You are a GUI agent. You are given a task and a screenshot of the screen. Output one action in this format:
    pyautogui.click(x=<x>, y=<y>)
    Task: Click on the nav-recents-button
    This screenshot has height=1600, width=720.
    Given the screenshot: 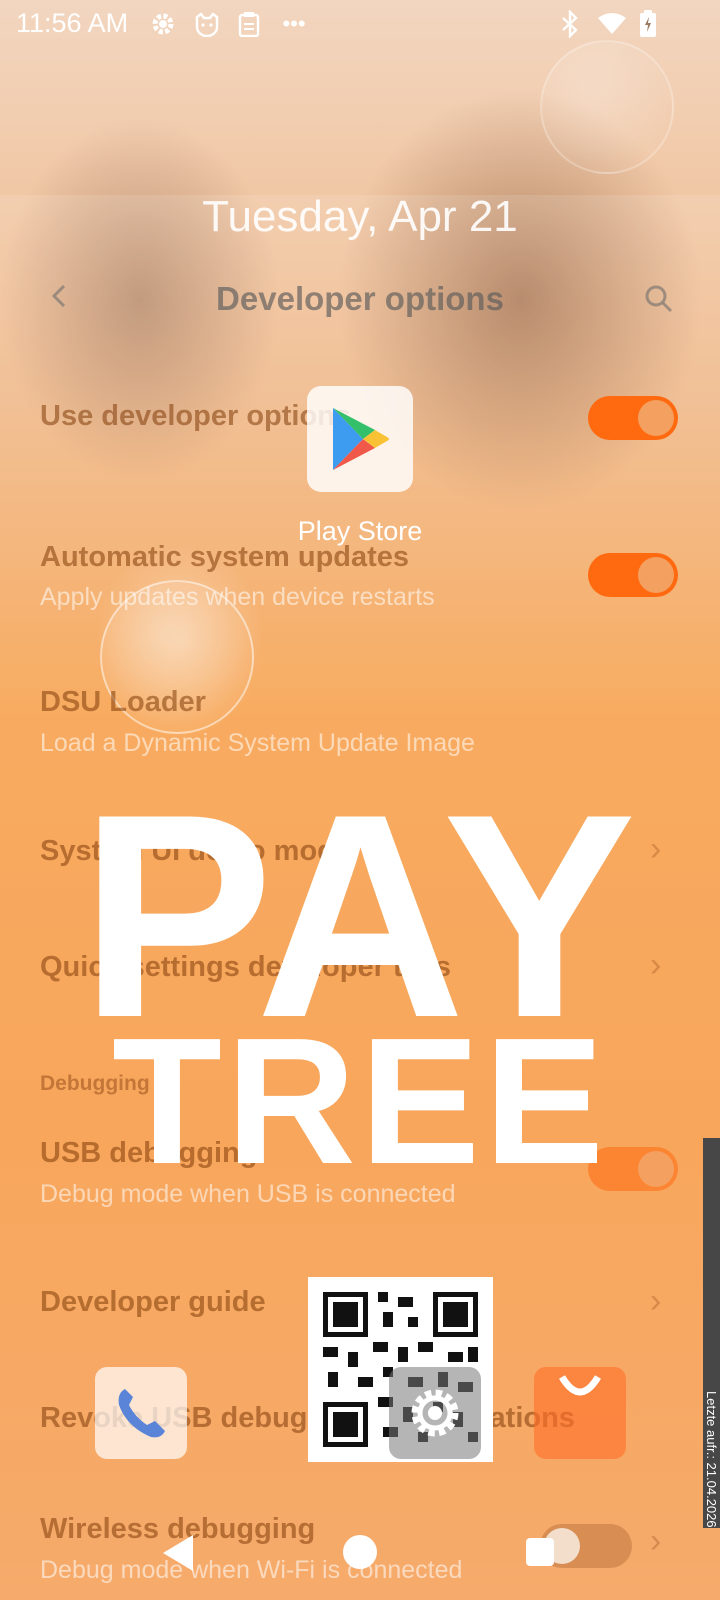 What is the action you would take?
    pyautogui.click(x=540, y=1552)
    